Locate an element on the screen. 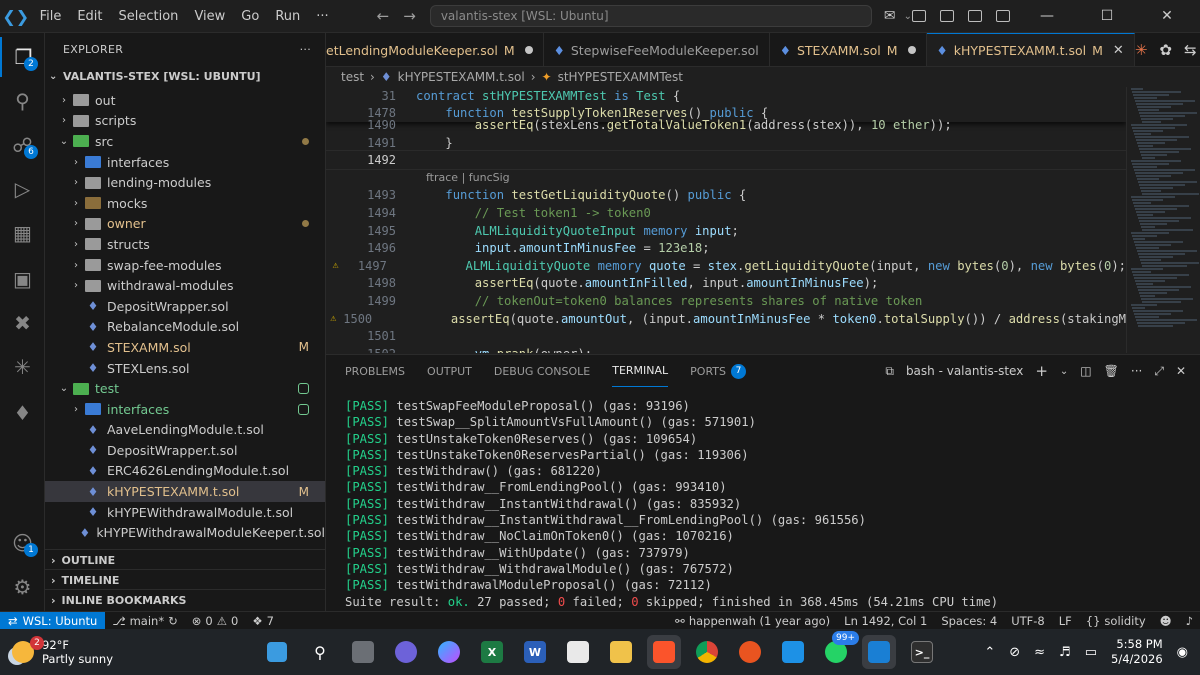  explorer-icon: ❐ 2 is located at coordinates (22, 57).